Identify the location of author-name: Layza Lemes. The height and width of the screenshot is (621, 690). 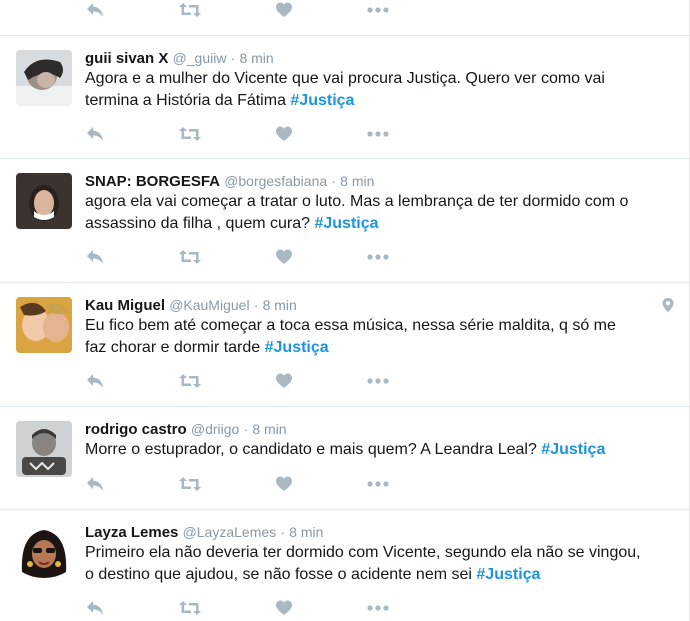
(131, 532).